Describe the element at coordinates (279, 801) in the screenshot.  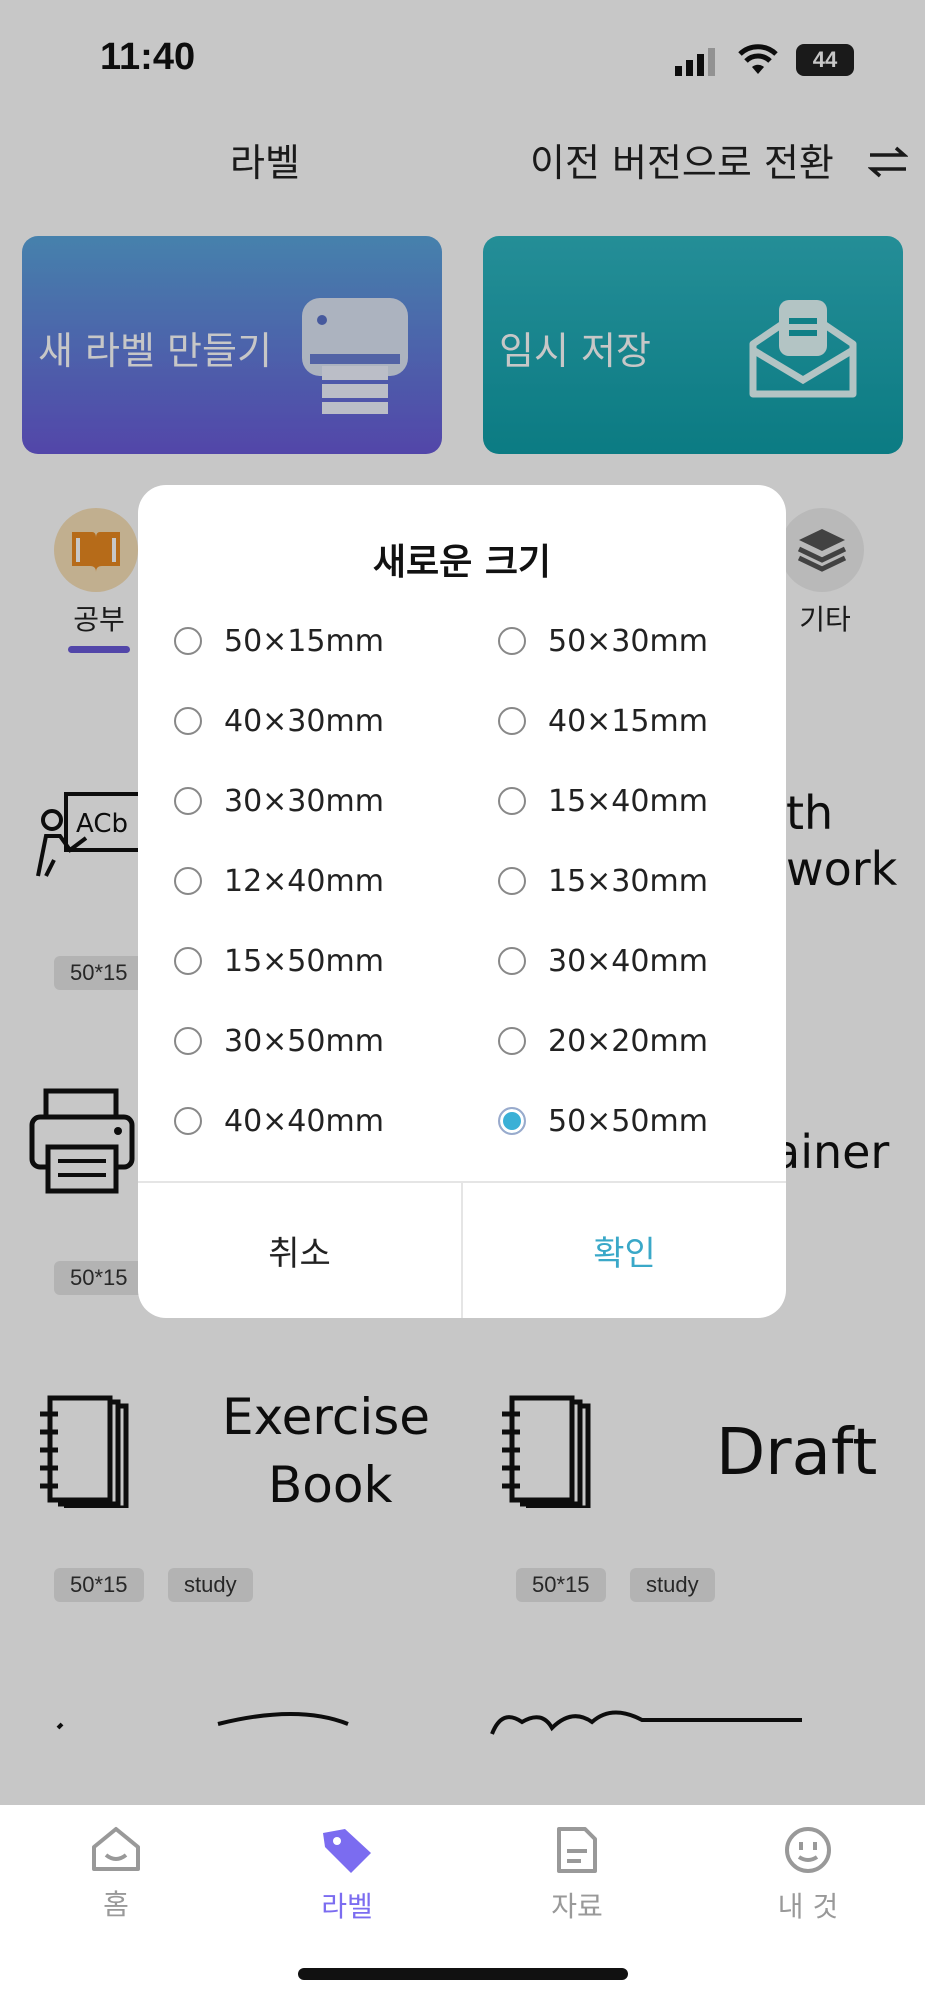
I see `size-option: 30×30mm` at that location.